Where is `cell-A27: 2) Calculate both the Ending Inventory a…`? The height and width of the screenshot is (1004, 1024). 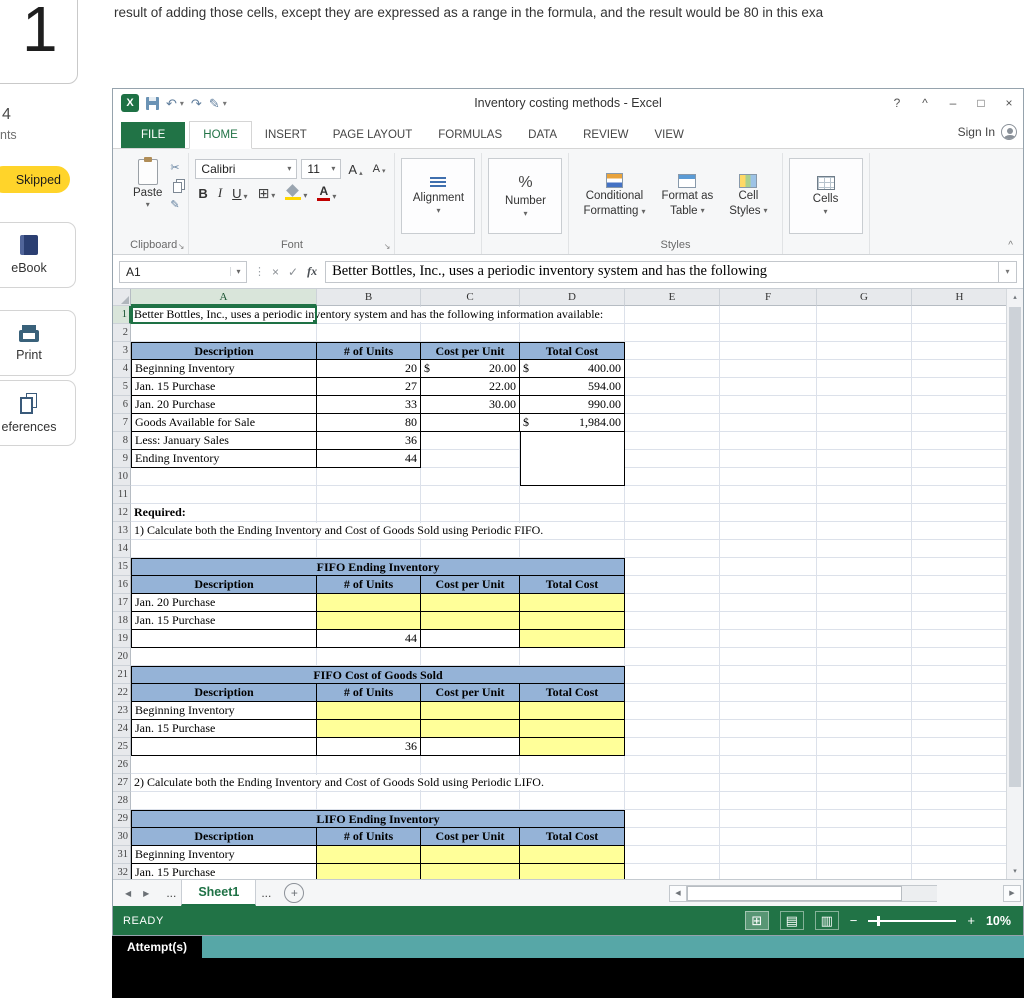 cell-A27: 2) Calculate both the Ending Inventory a… is located at coordinates (338, 783).